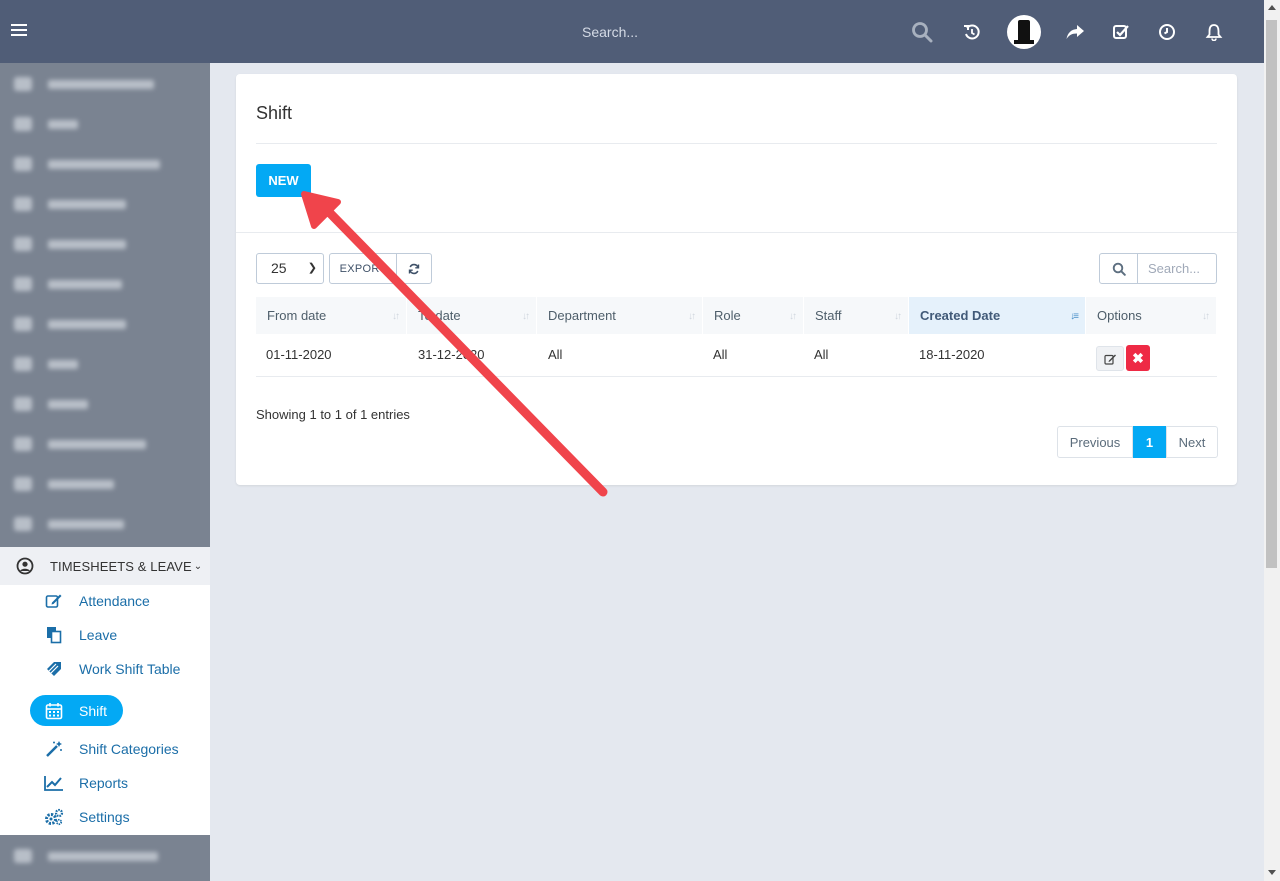 This screenshot has height=881, width=1280. Describe the element at coordinates (753, 315) in the screenshot. I see `column-header-role: Role ↓↑` at that location.